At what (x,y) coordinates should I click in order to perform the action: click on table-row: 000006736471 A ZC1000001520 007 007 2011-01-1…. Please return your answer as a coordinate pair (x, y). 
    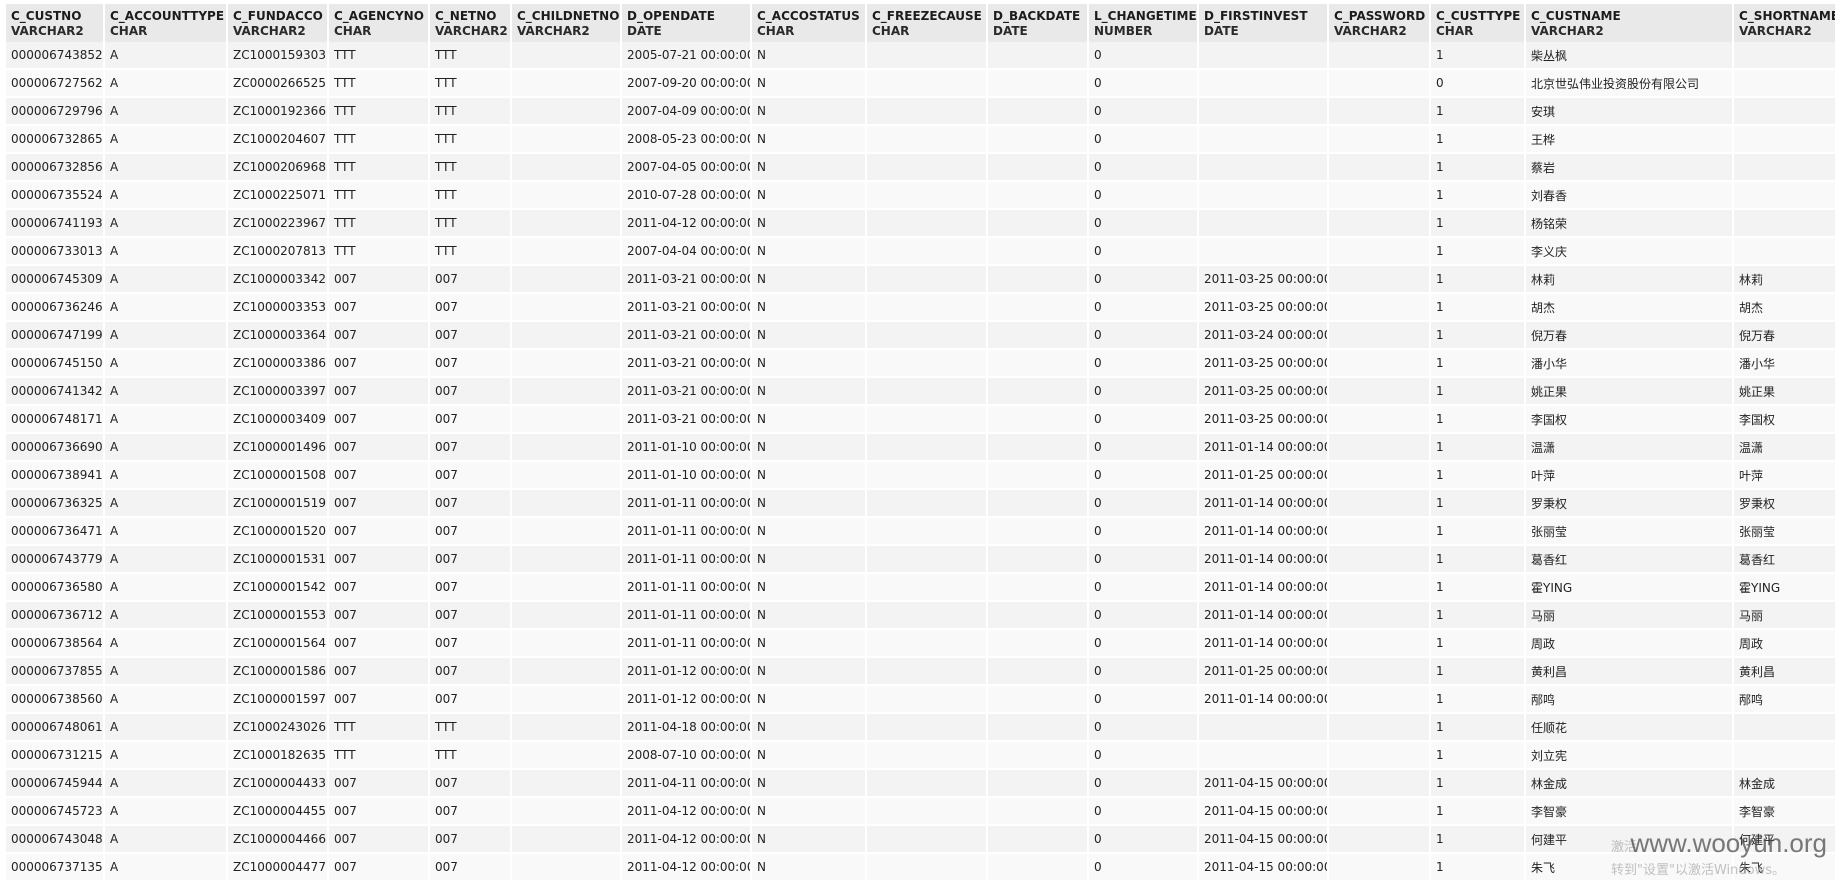
    Looking at the image, I should click on (920, 532).